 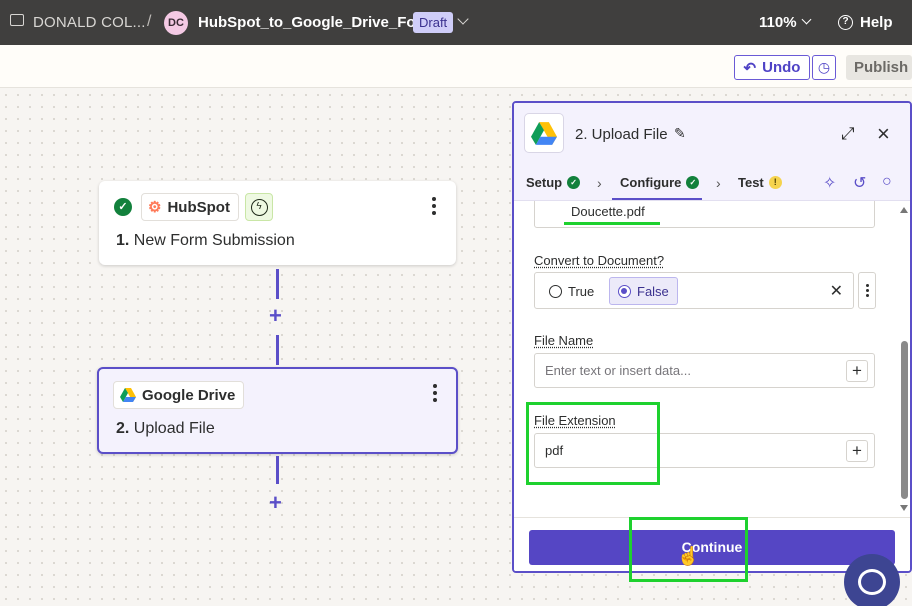 I want to click on tab-label: Setup, so click(x=544, y=182).